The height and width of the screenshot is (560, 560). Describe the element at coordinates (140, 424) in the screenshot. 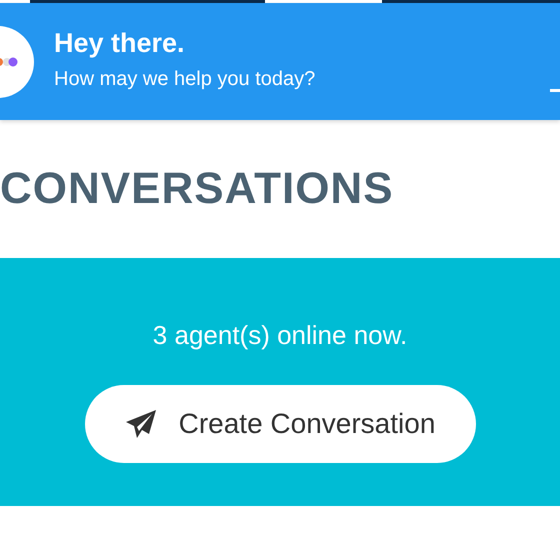

I see `send-icon` at that location.